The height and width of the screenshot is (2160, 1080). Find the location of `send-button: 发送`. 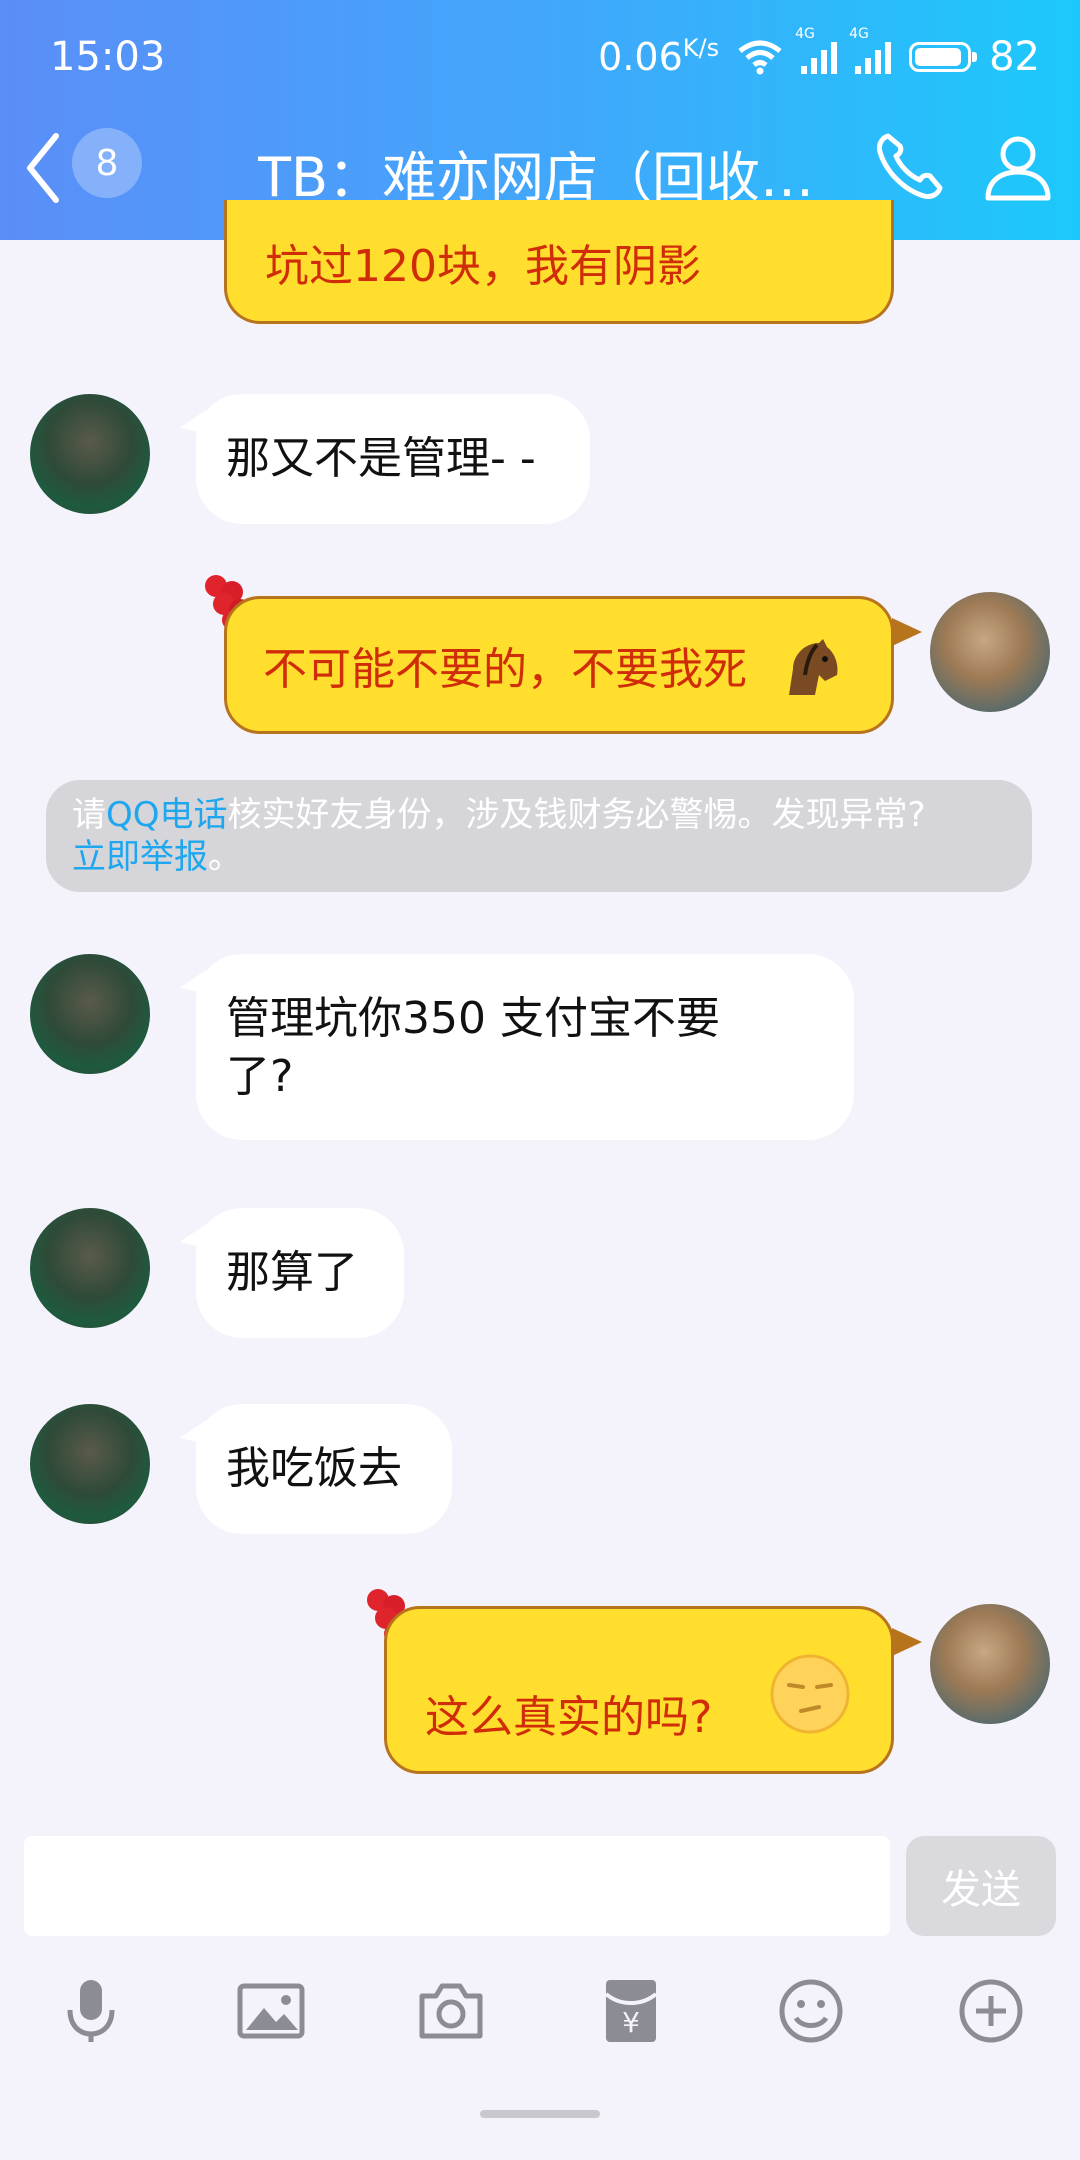

send-button: 发送 is located at coordinates (981, 1886).